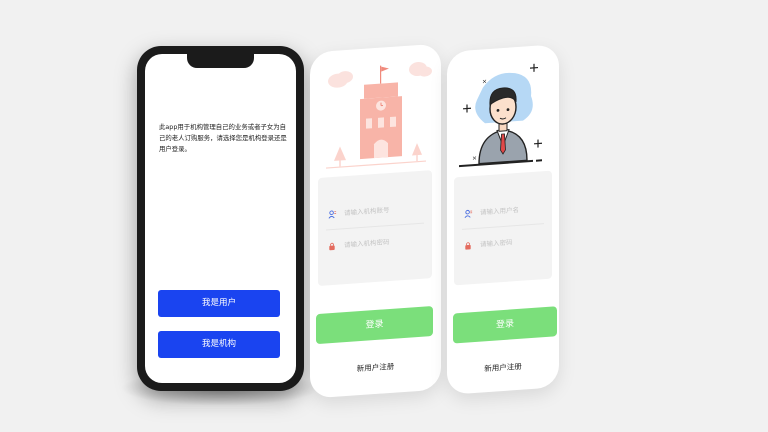  What do you see at coordinates (505, 325) in the screenshot?
I see `user-login-button: 登录` at bounding box center [505, 325].